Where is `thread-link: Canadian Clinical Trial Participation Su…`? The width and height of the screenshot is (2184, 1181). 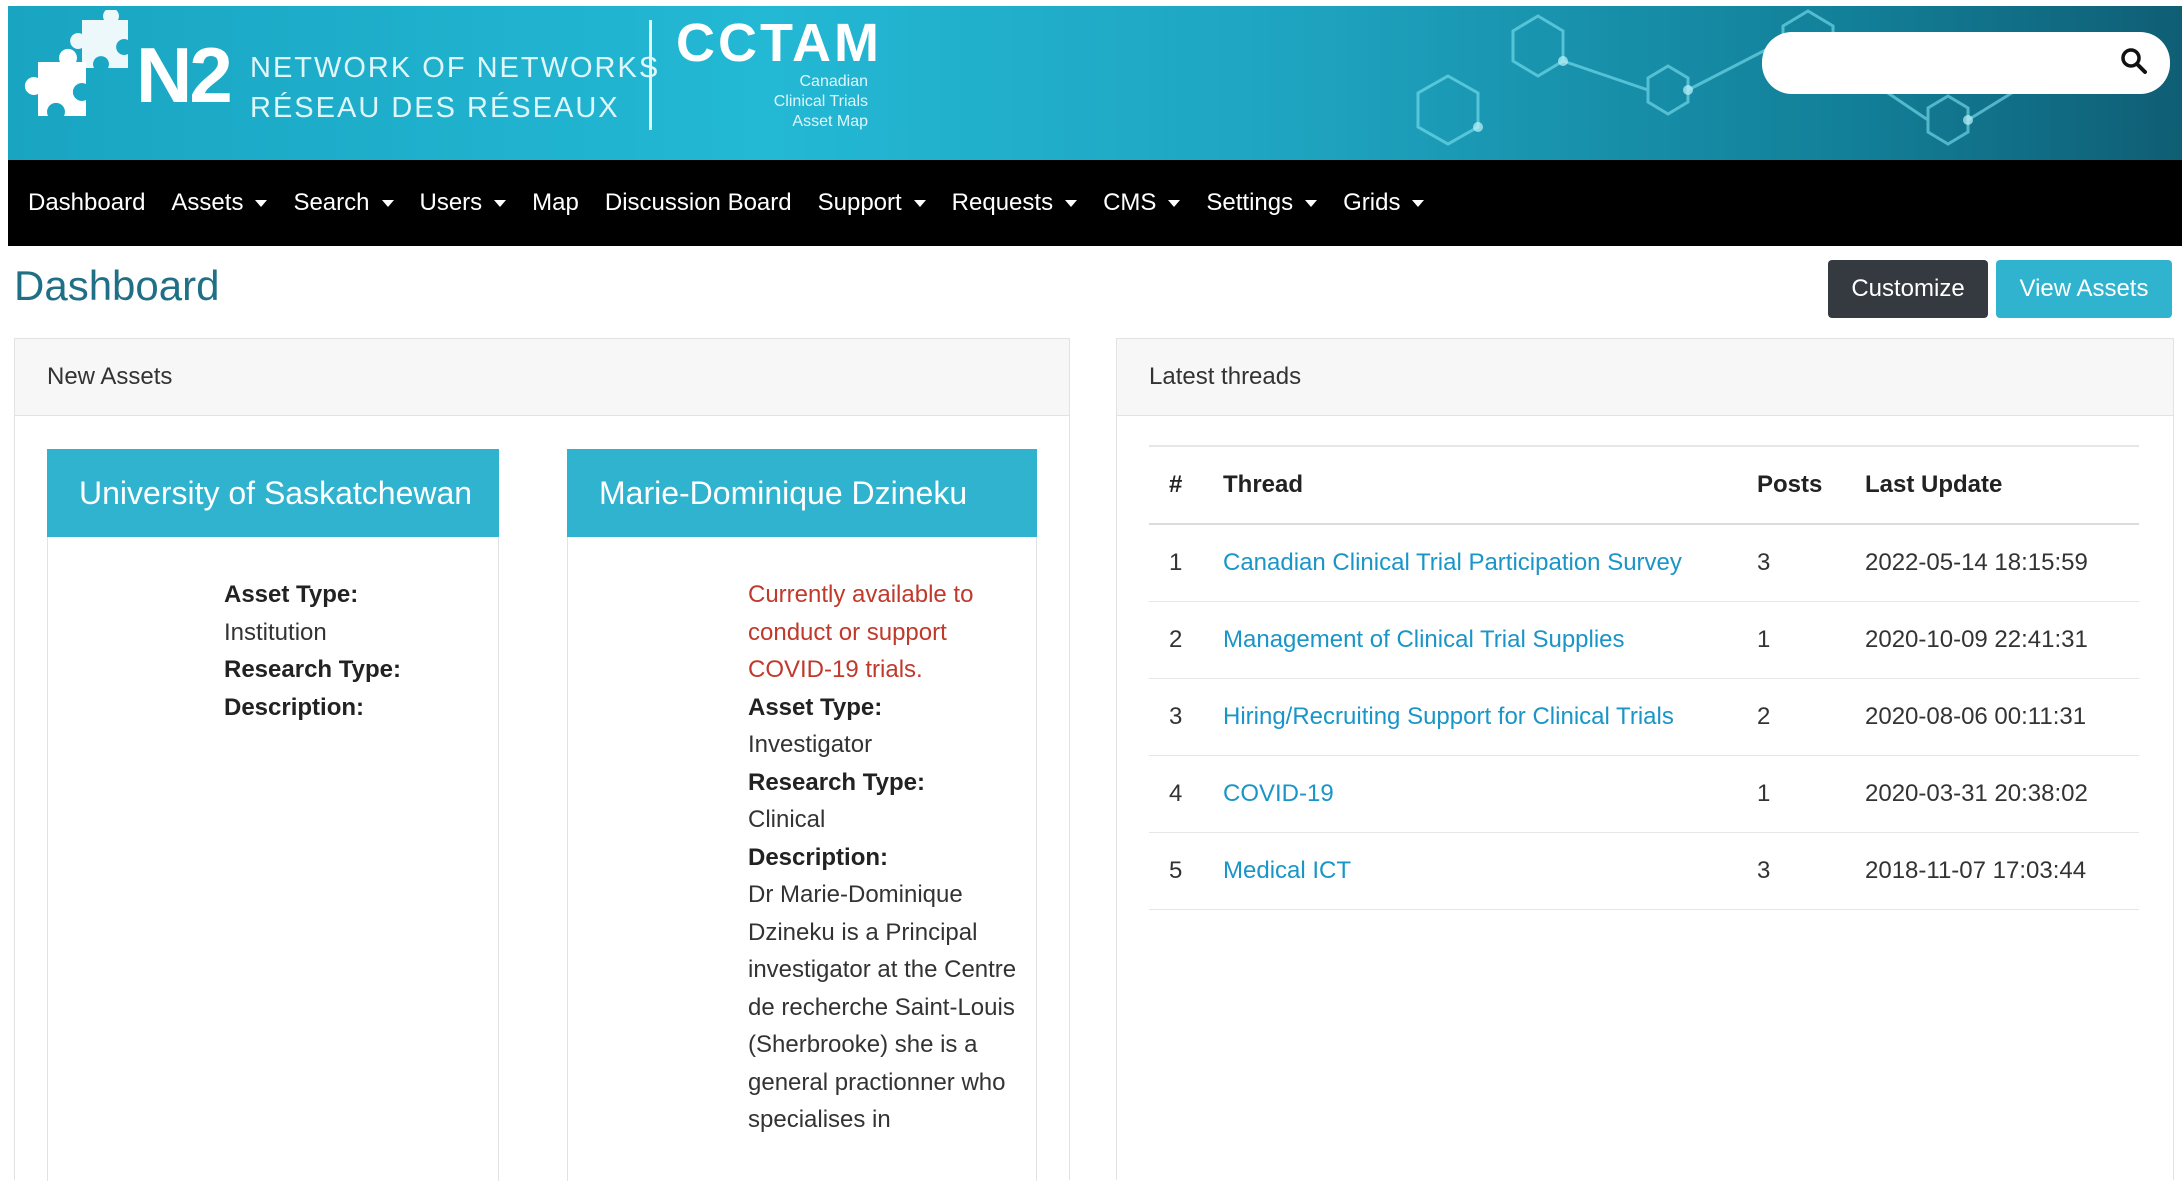 thread-link: Canadian Clinical Trial Participation Su… is located at coordinates (1452, 562).